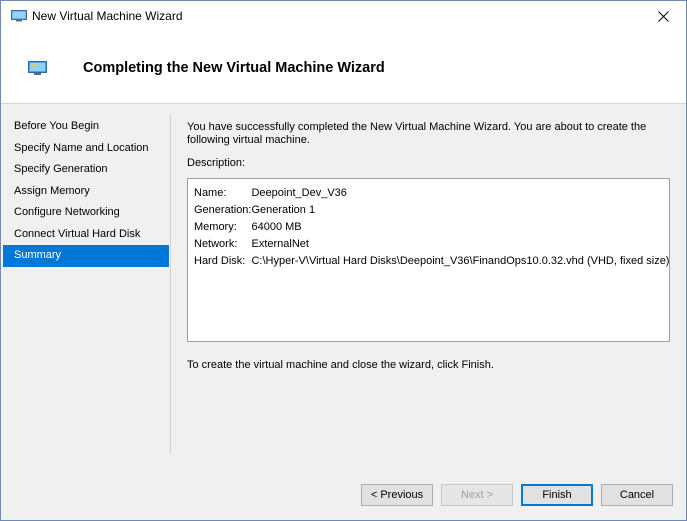 This screenshot has width=687, height=521. Describe the element at coordinates (280, 243) in the screenshot. I see `description-value: ExternalNet` at that location.